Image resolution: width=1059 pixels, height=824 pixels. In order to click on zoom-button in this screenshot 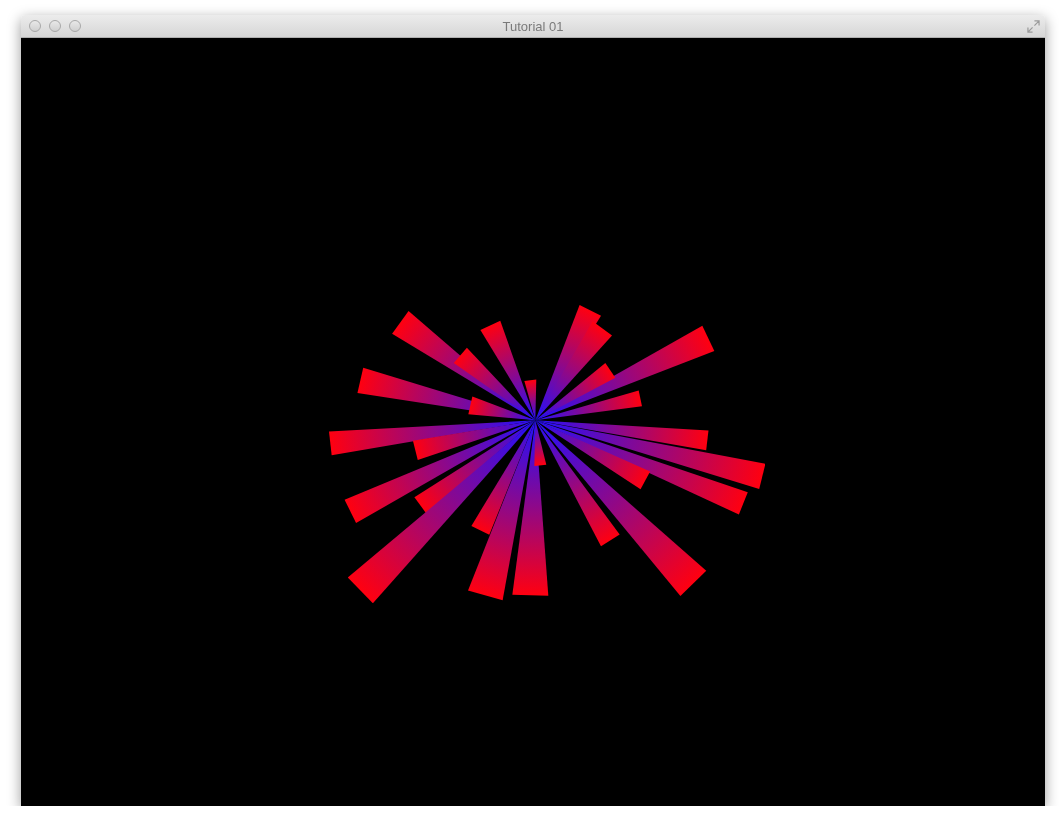, I will do `click(75, 26)`.